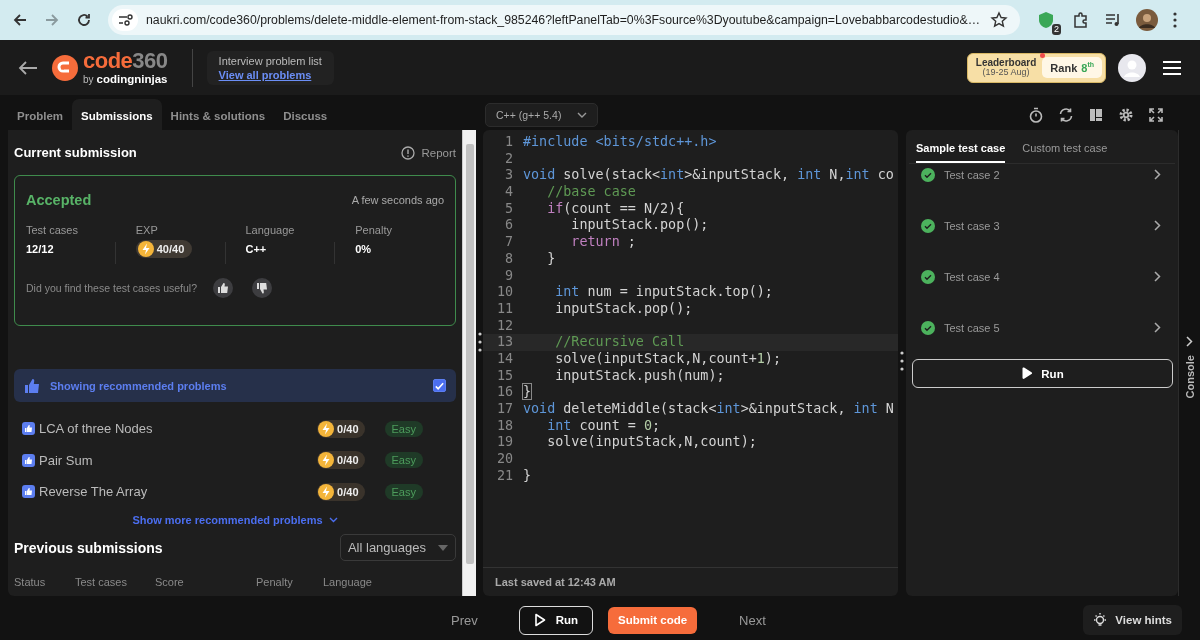 Image resolution: width=1200 pixels, height=640 pixels. What do you see at coordinates (428, 152) in the screenshot?
I see `report-button: Report` at bounding box center [428, 152].